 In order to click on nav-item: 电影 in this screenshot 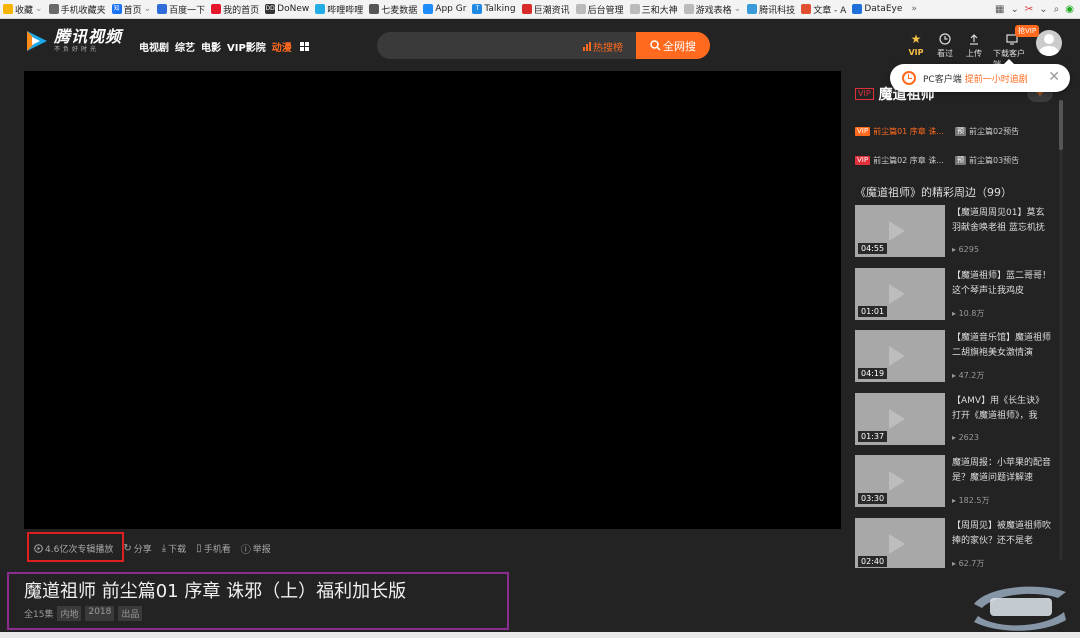, I will do `click(211, 46)`.